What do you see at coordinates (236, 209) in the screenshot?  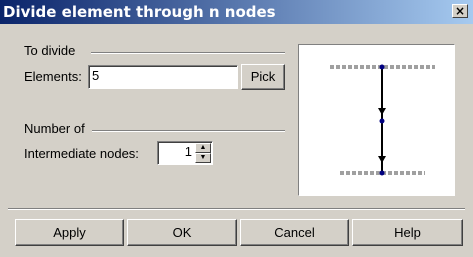 I see `button-separator` at bounding box center [236, 209].